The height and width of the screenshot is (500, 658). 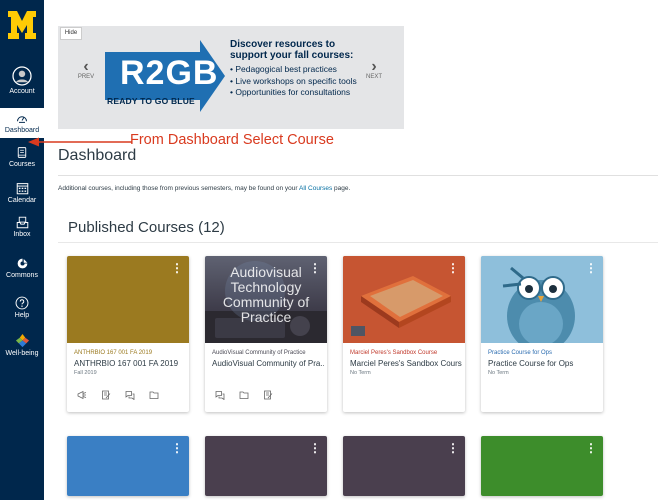 What do you see at coordinates (146, 227) in the screenshot?
I see `section-title: Published Courses (12)` at bounding box center [146, 227].